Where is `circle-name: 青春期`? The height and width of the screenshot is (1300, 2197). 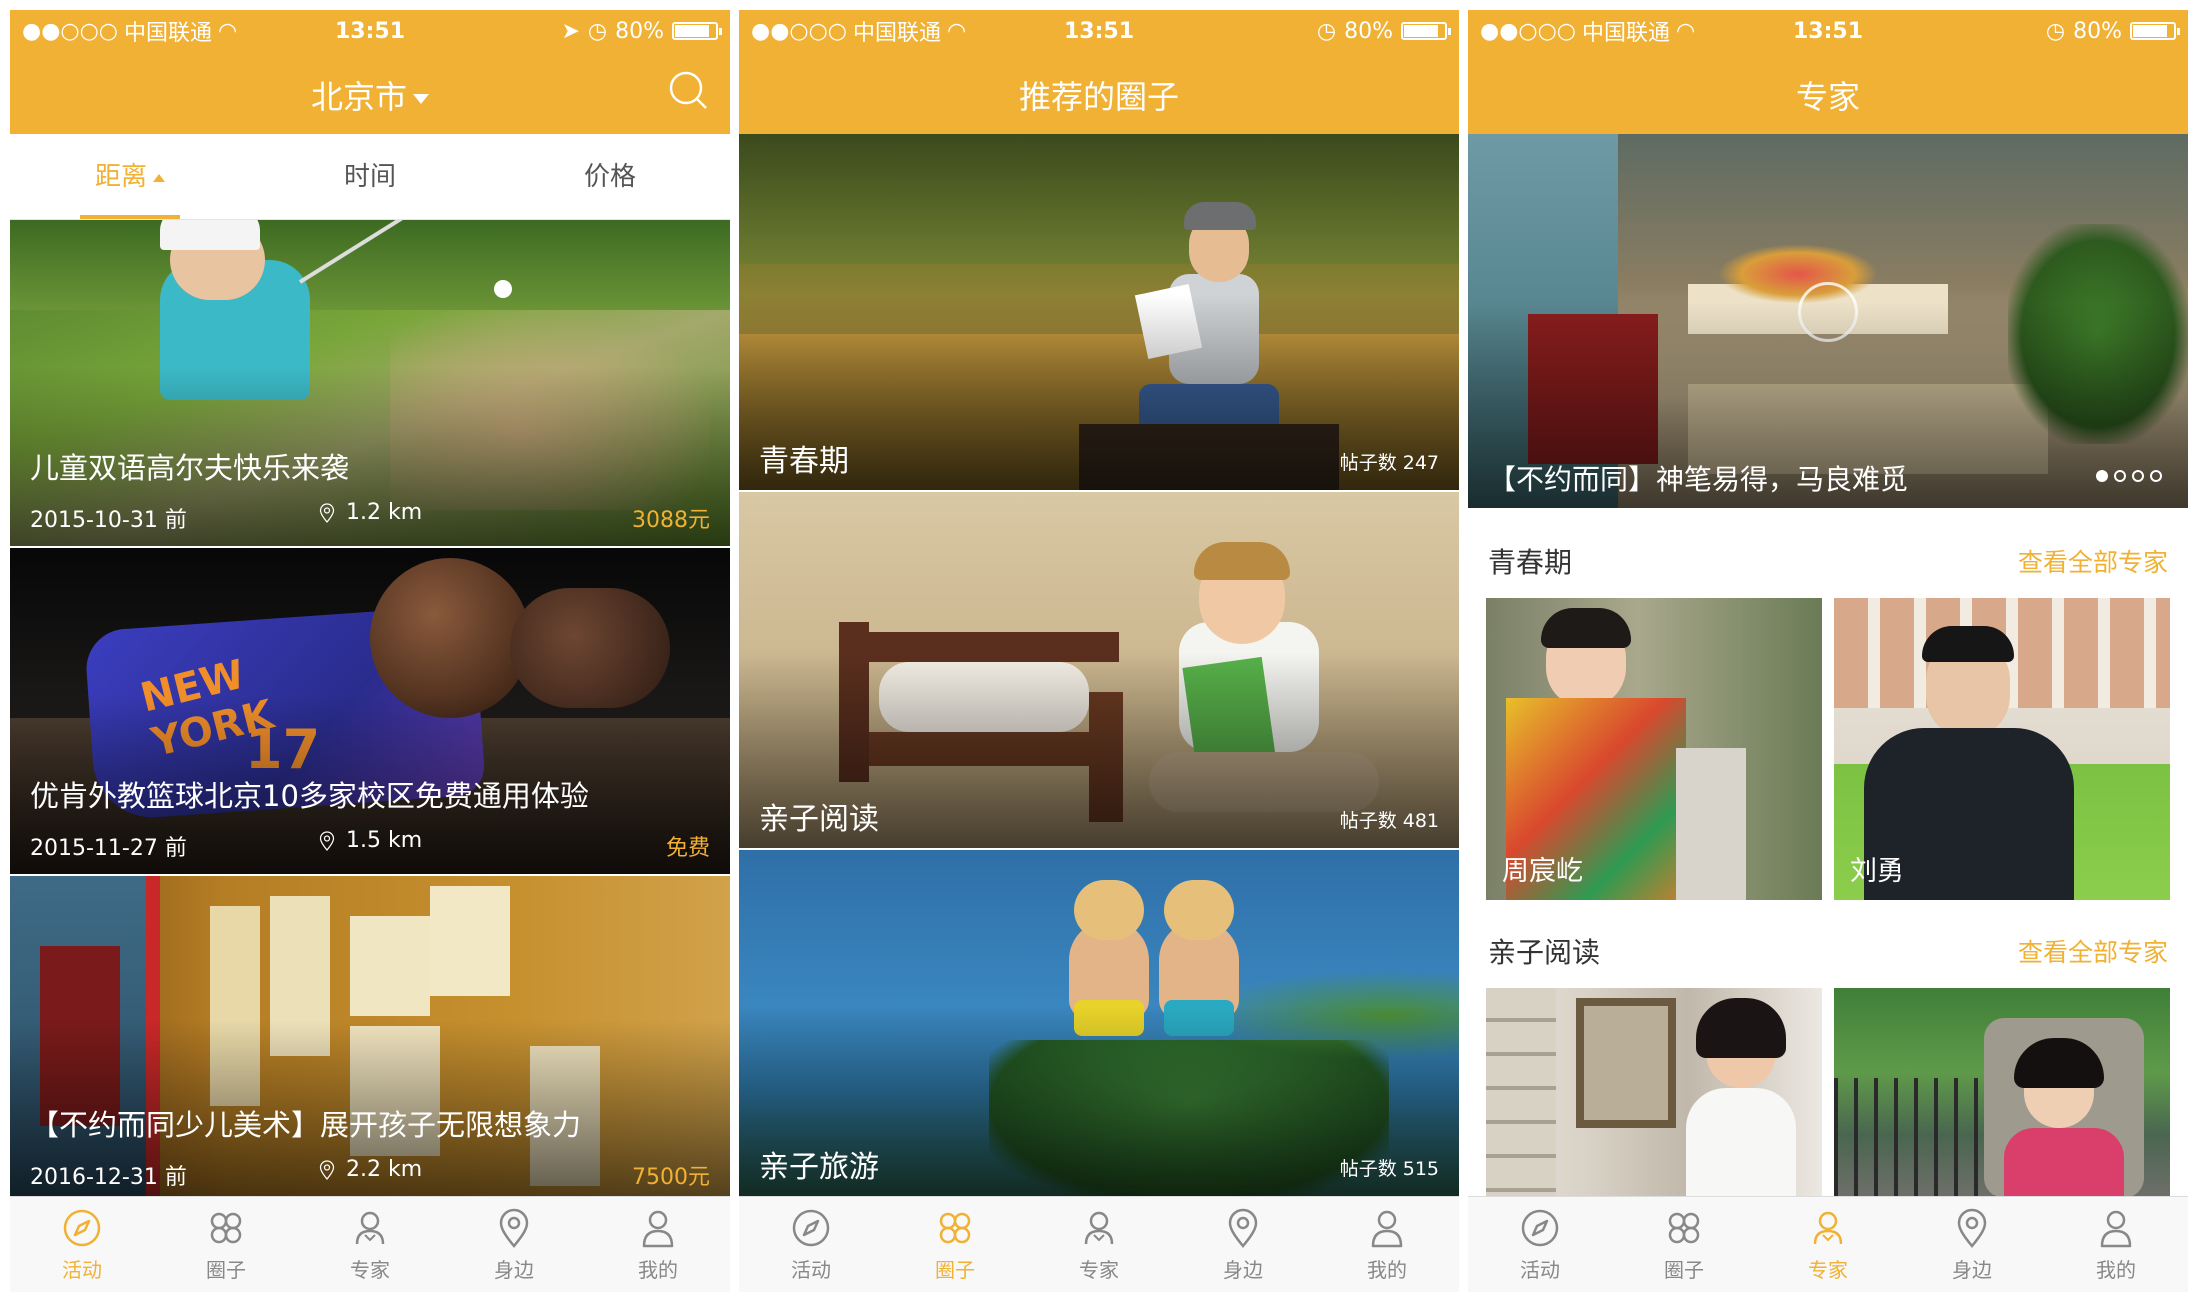
circle-name: 青春期 is located at coordinates (804, 461).